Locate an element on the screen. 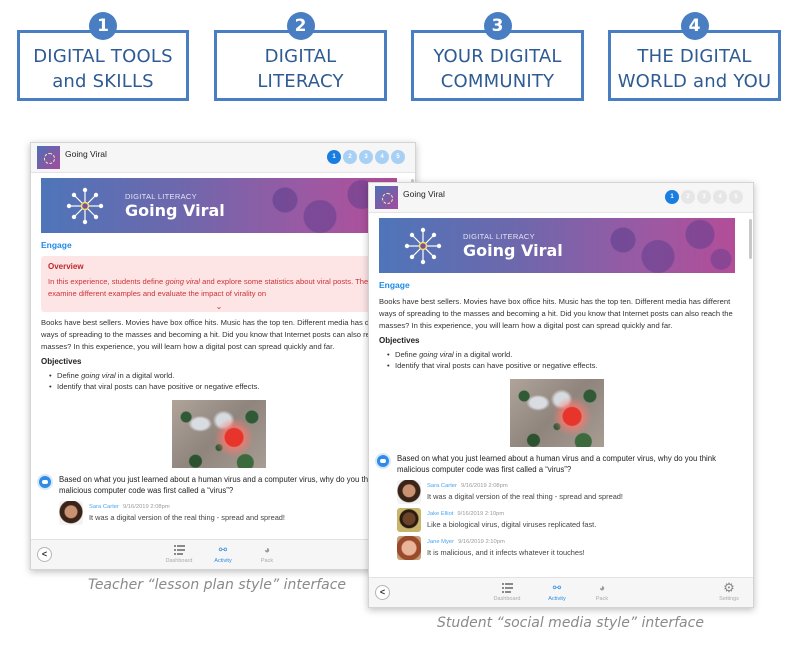  unit-box-4: 4 THE DIGITAL WORLD and YOU is located at coordinates (694, 56).